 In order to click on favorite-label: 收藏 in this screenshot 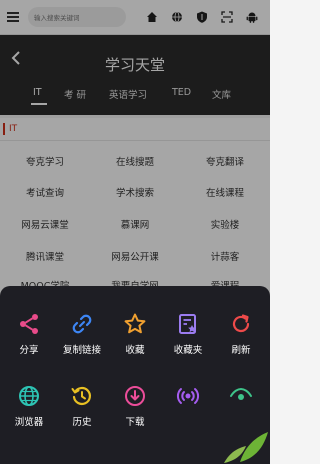, I will do `click(135, 350)`.